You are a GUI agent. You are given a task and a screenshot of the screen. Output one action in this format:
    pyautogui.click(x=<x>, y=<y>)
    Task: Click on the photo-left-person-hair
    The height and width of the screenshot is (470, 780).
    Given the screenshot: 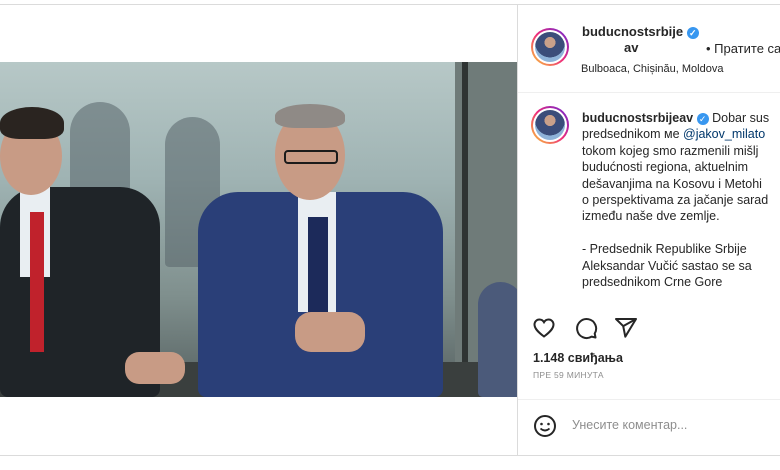 What is the action you would take?
    pyautogui.click(x=32, y=123)
    